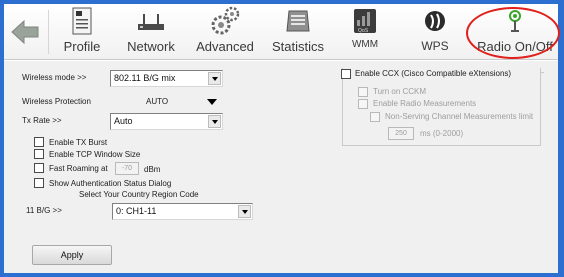 Image resolution: width=564 pixels, height=277 pixels. Describe the element at coordinates (401, 133) in the screenshot. I see `ms-input: 250` at that location.